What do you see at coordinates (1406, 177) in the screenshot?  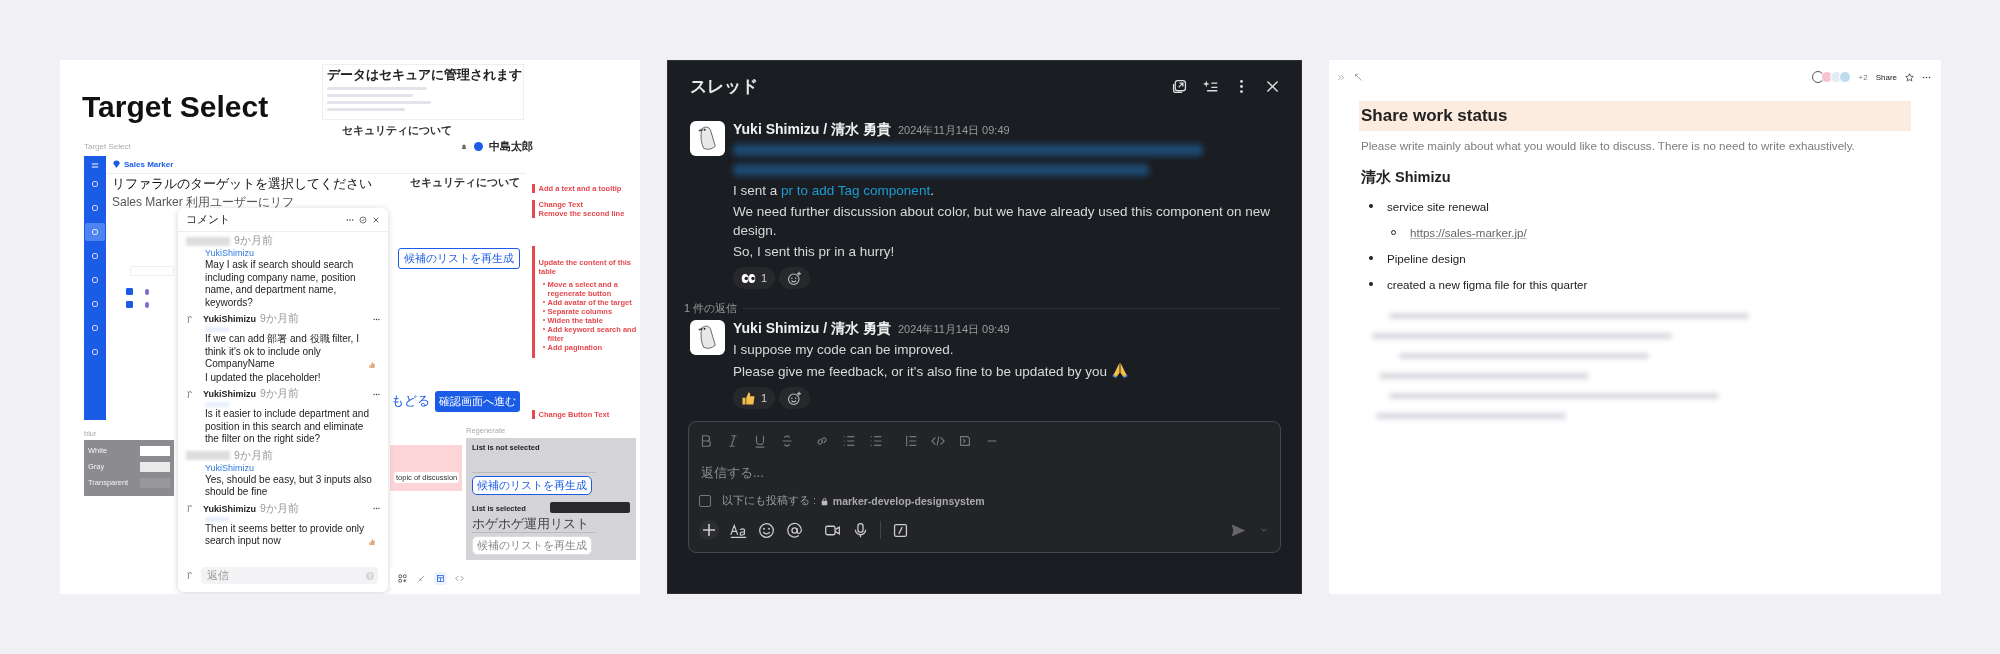 I see `section-heading: 清水 Shimizu` at bounding box center [1406, 177].